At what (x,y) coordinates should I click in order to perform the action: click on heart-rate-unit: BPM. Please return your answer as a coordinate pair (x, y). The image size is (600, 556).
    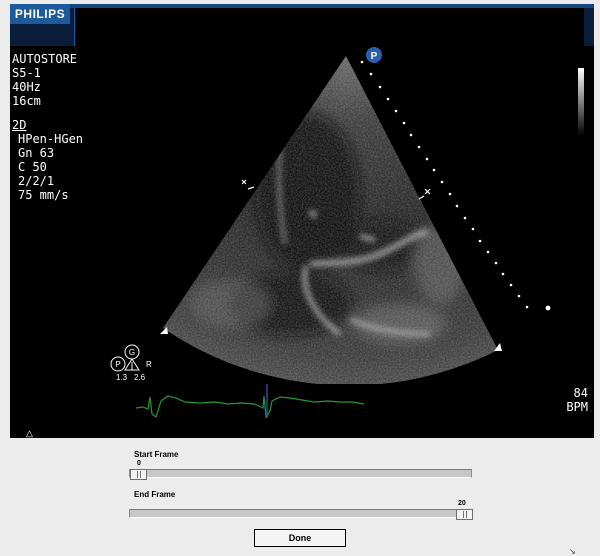
    Looking at the image, I should click on (577, 407).